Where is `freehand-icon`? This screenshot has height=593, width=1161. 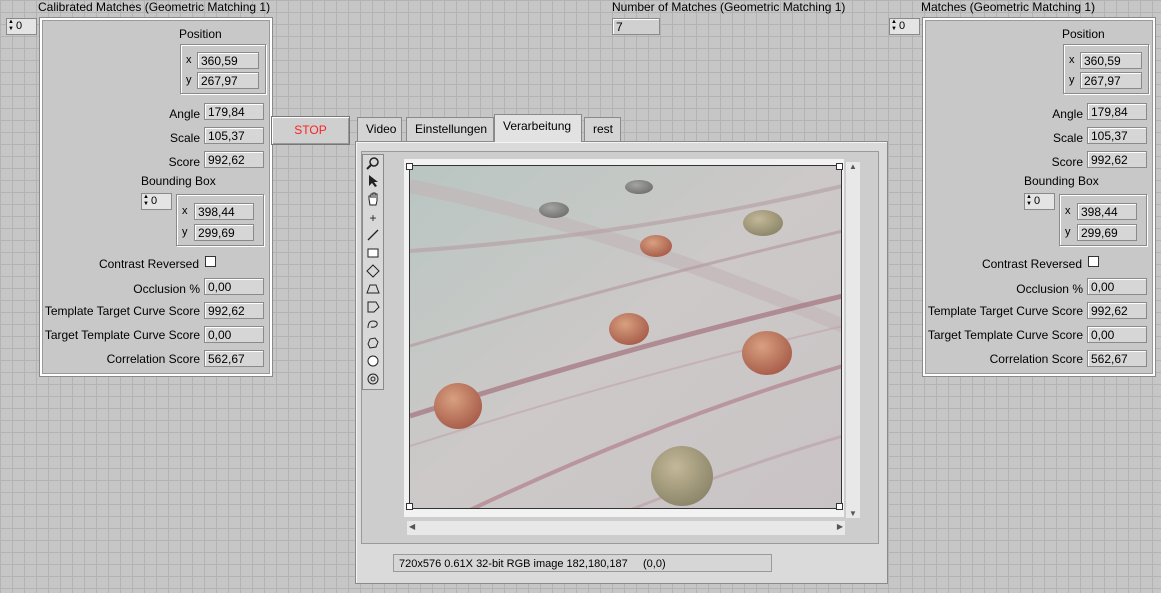 freehand-icon is located at coordinates (373, 326).